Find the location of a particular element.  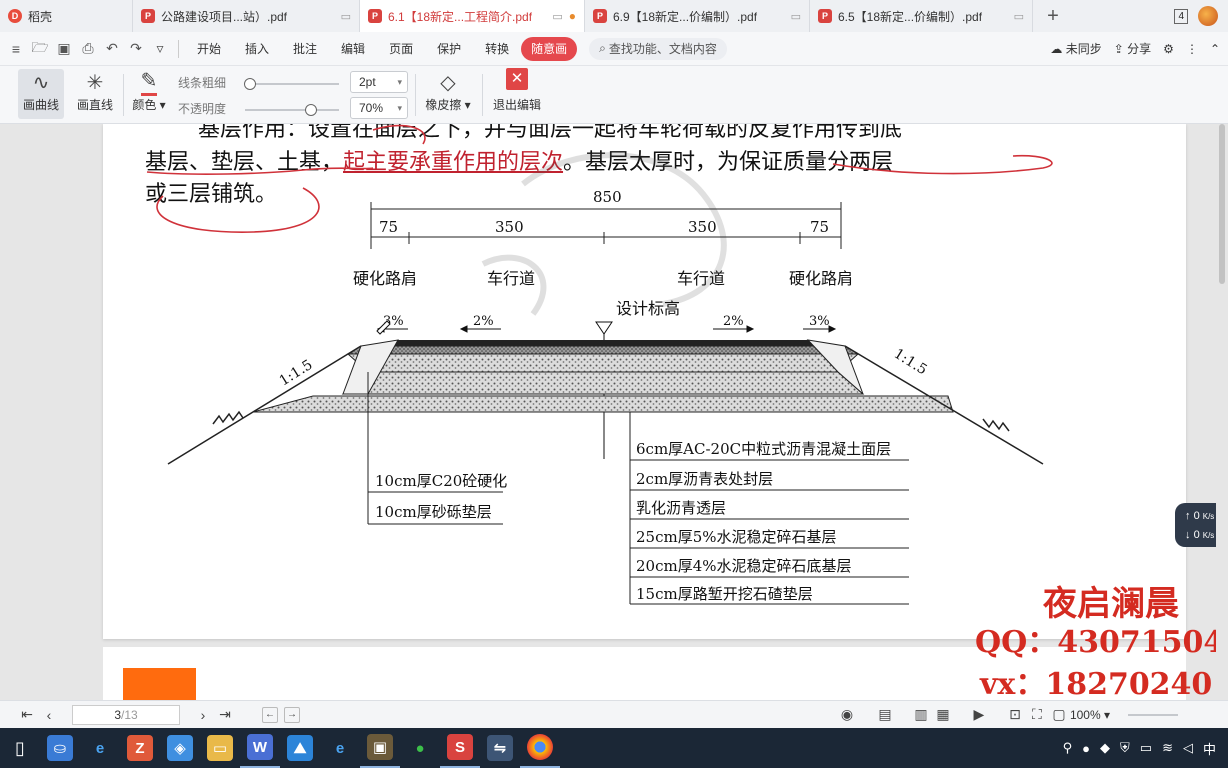

right-layer-label: 2cm厚沥青表处封层 is located at coordinates (704, 479).